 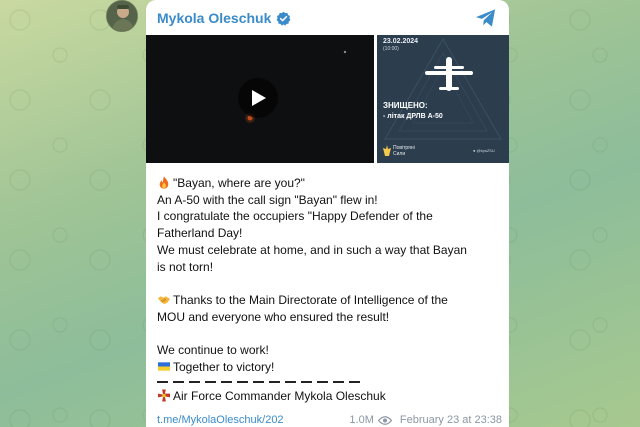 I want to click on closing-line-2: Together to victory!, so click(x=329, y=367).